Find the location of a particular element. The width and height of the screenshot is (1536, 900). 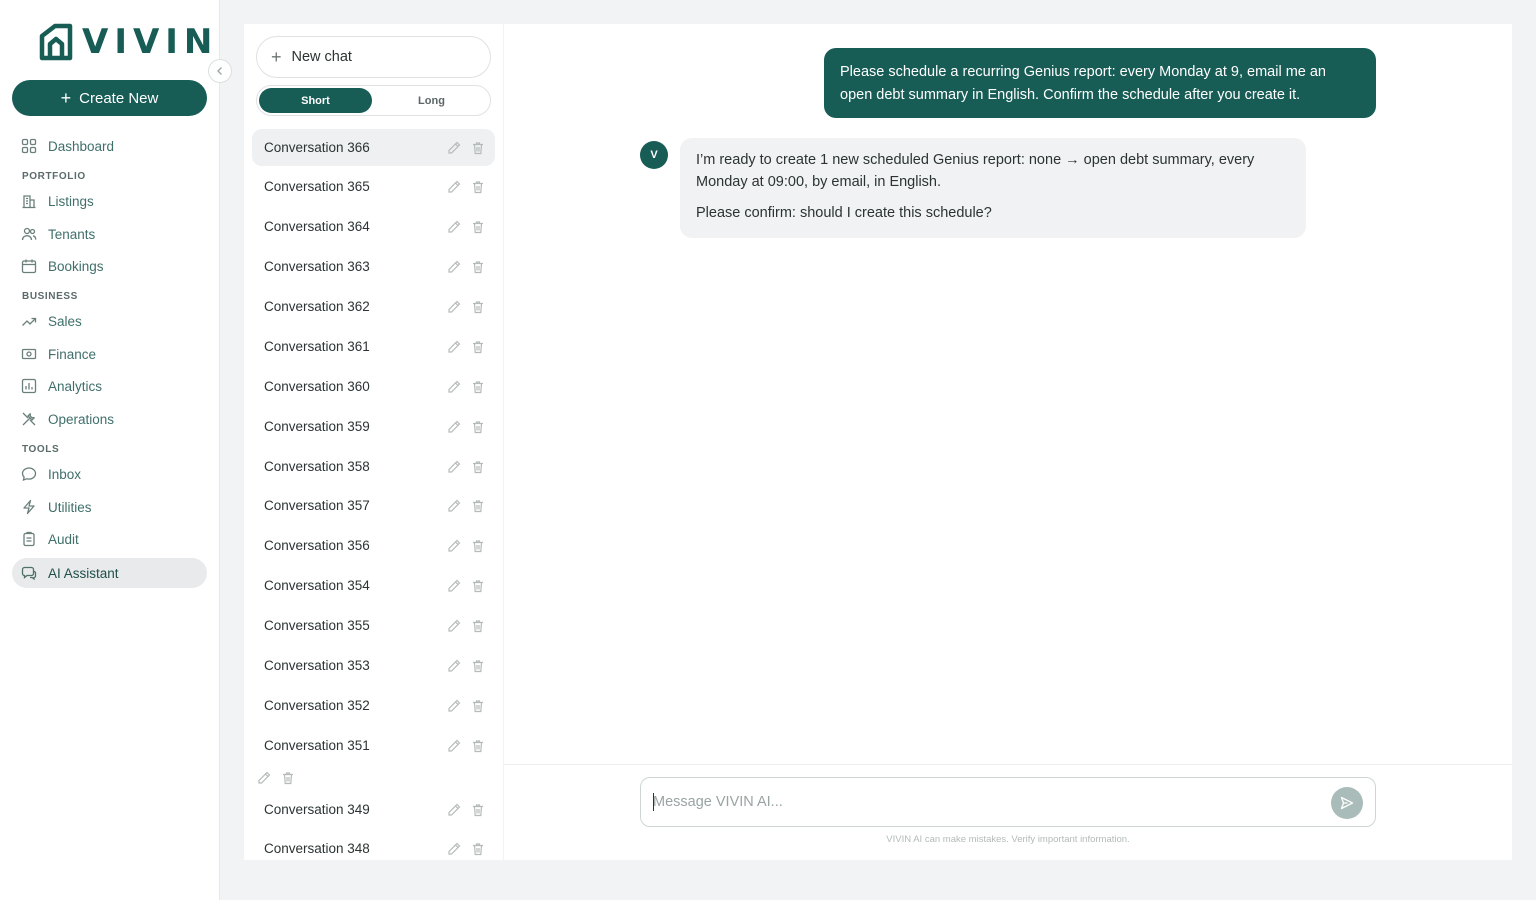

clipboard-icon is located at coordinates (29, 539).